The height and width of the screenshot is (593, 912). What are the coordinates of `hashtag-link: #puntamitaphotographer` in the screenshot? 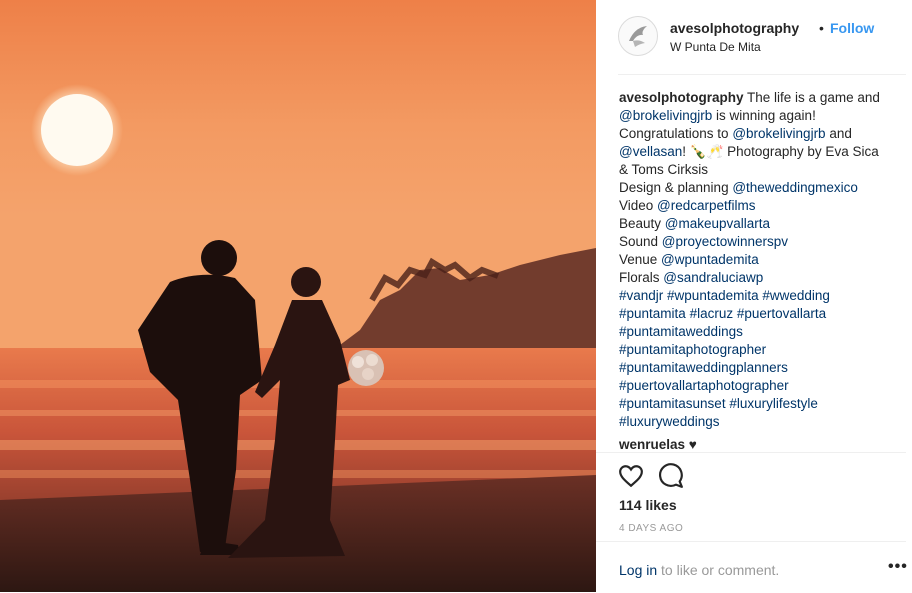 It's located at (692, 349).